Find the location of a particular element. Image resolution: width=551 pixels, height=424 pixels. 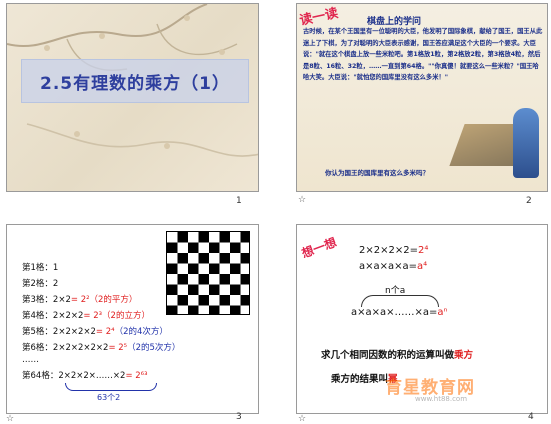

grid-row: 第1格：1 is located at coordinates (40, 267).